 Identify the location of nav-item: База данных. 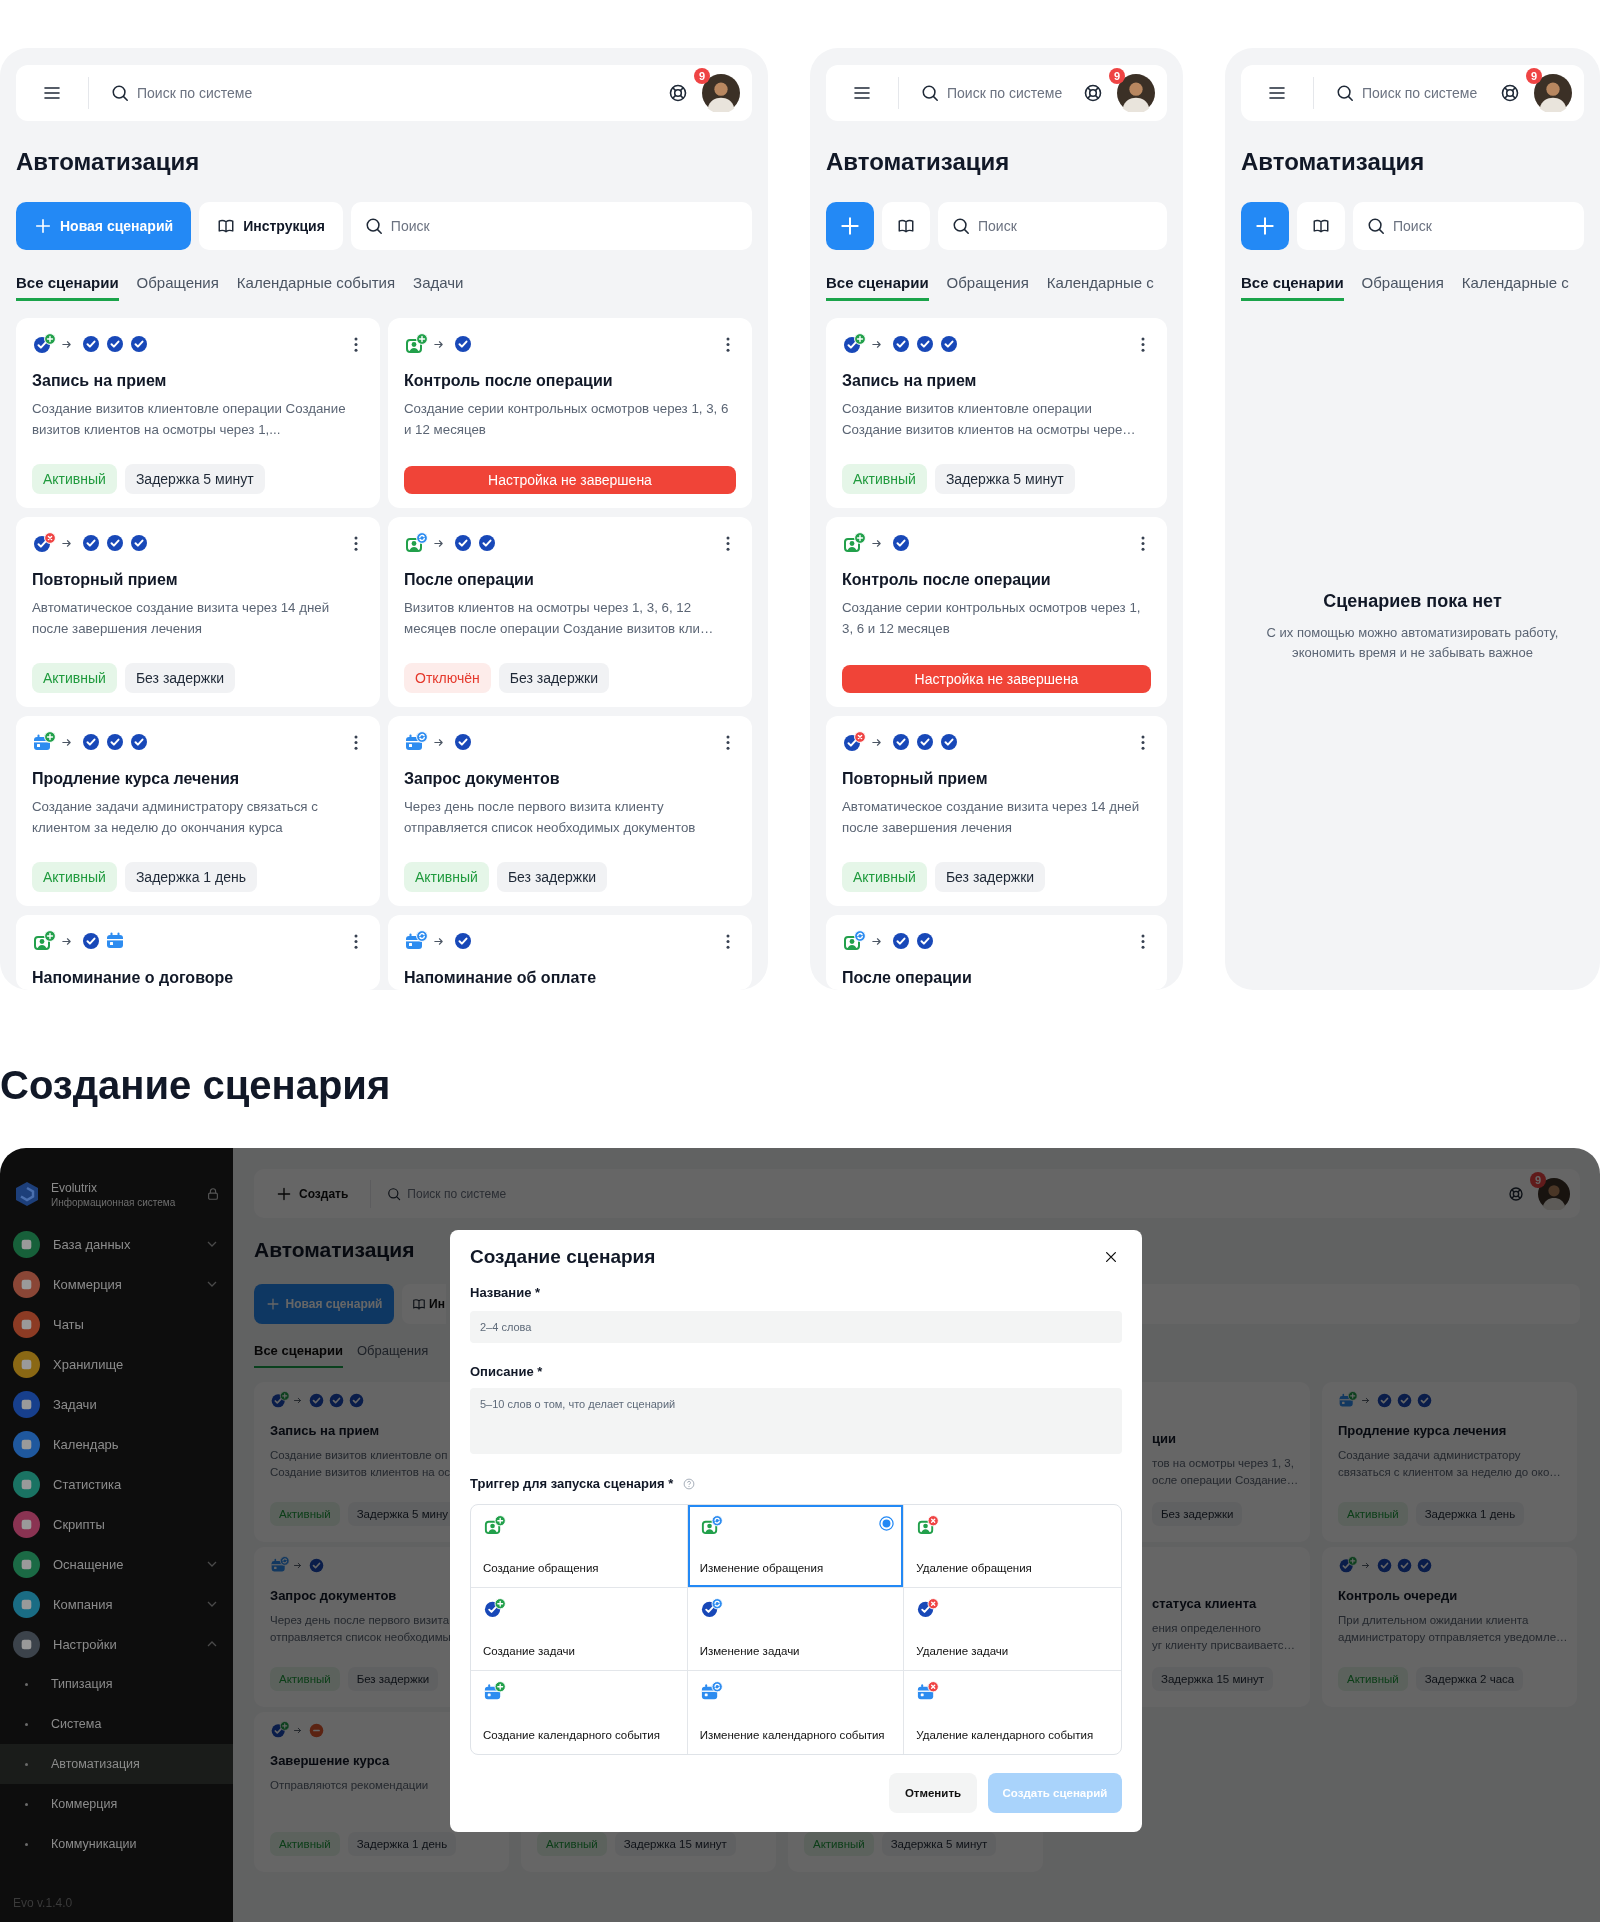
(116, 1244).